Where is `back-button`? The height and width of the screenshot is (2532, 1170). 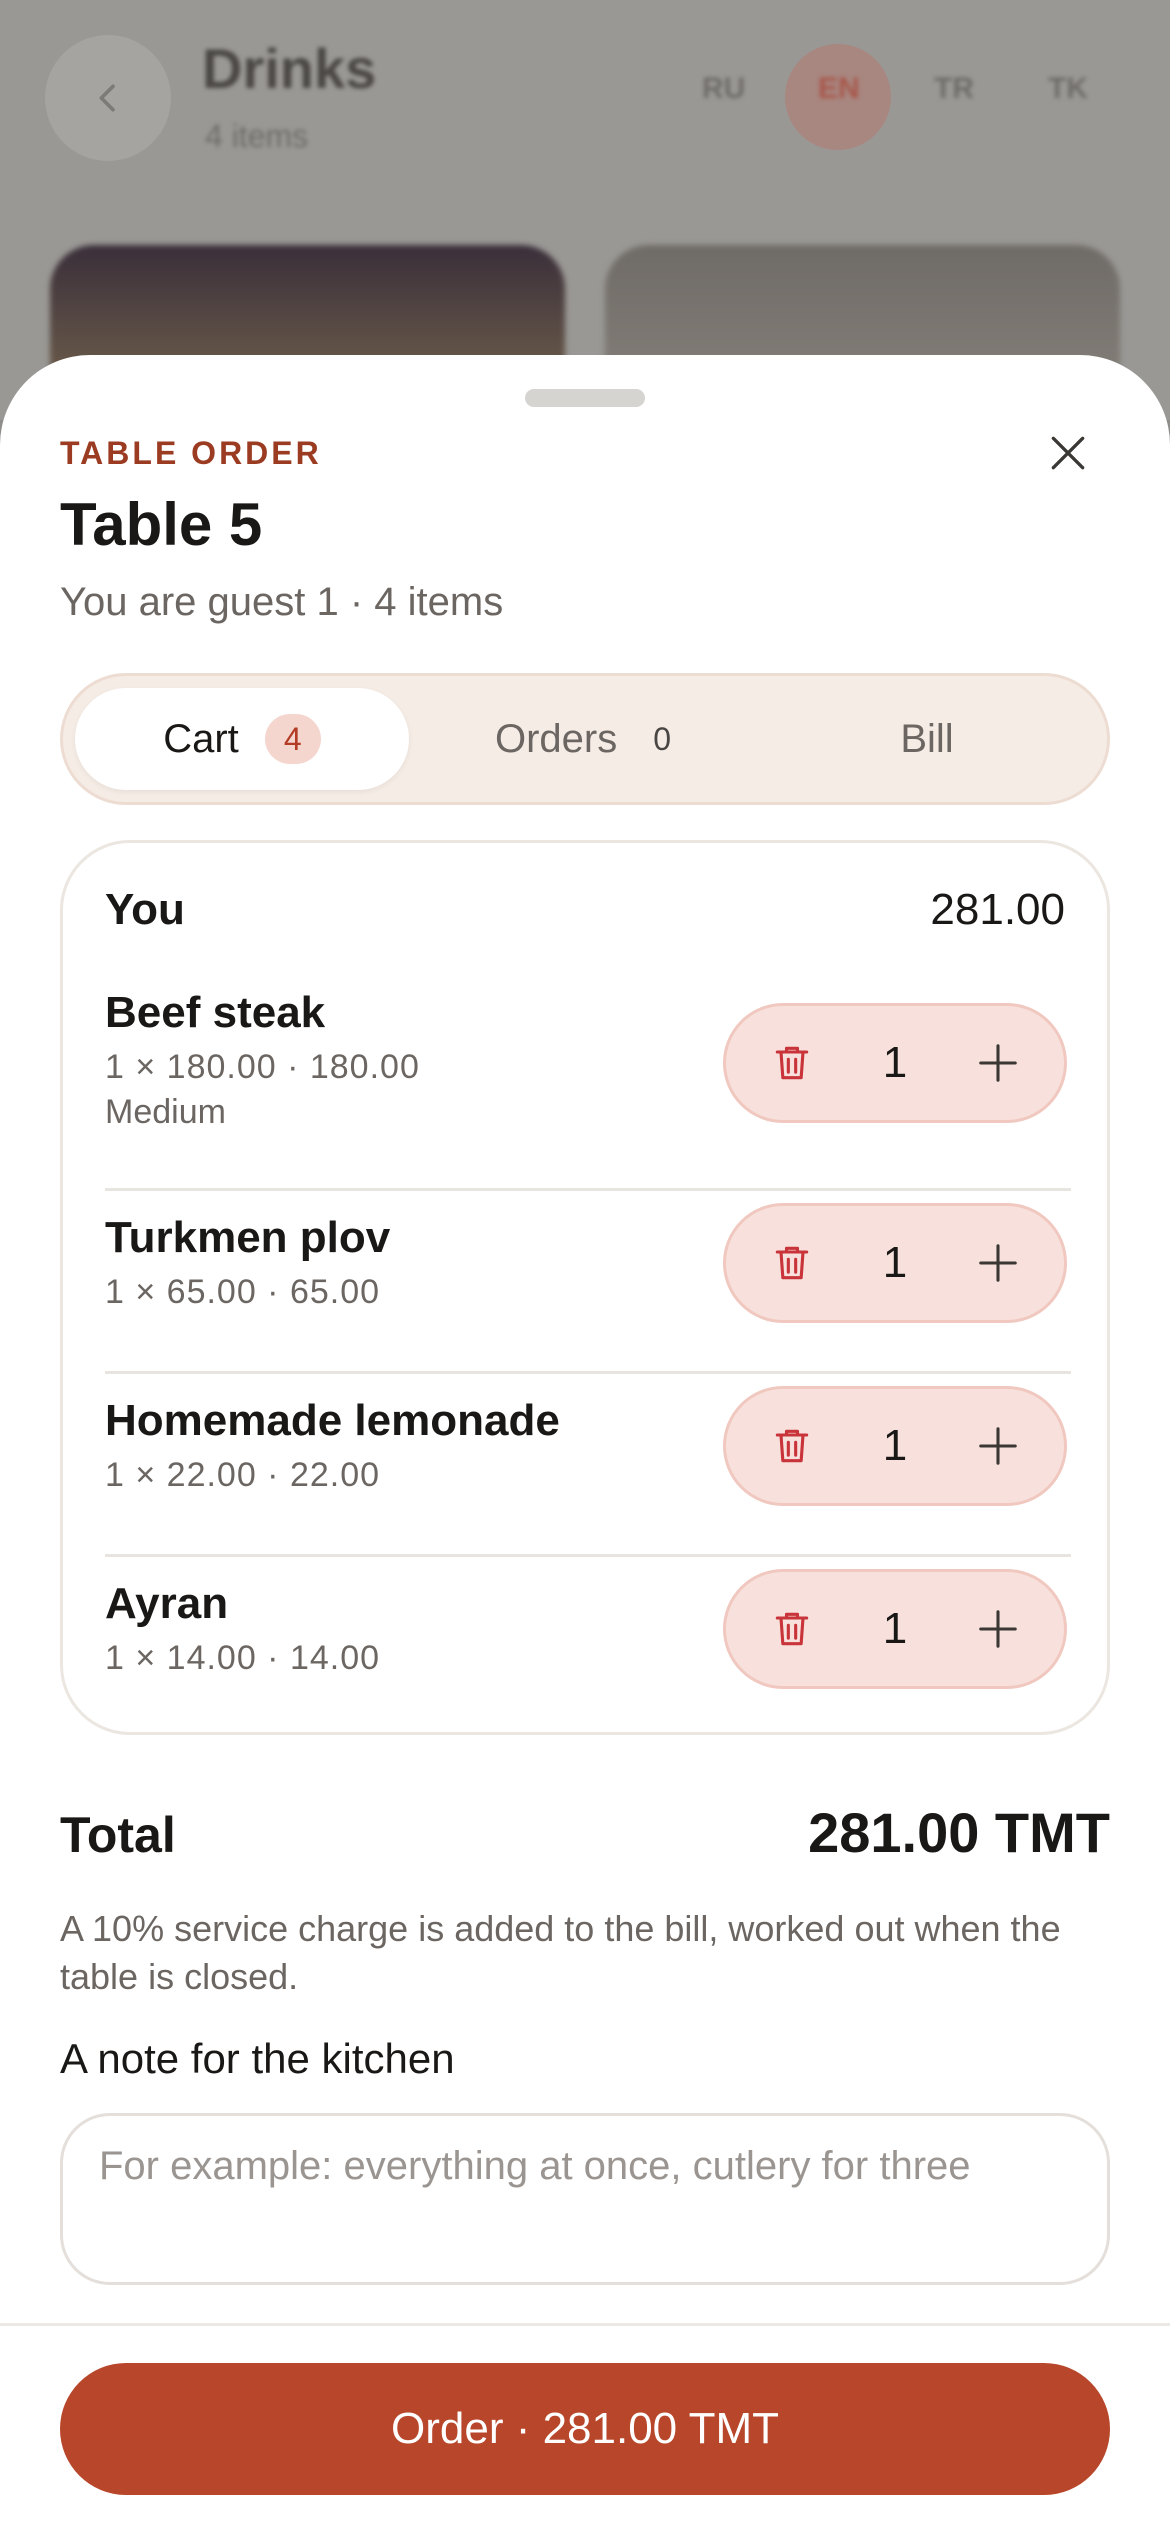 back-button is located at coordinates (108, 98).